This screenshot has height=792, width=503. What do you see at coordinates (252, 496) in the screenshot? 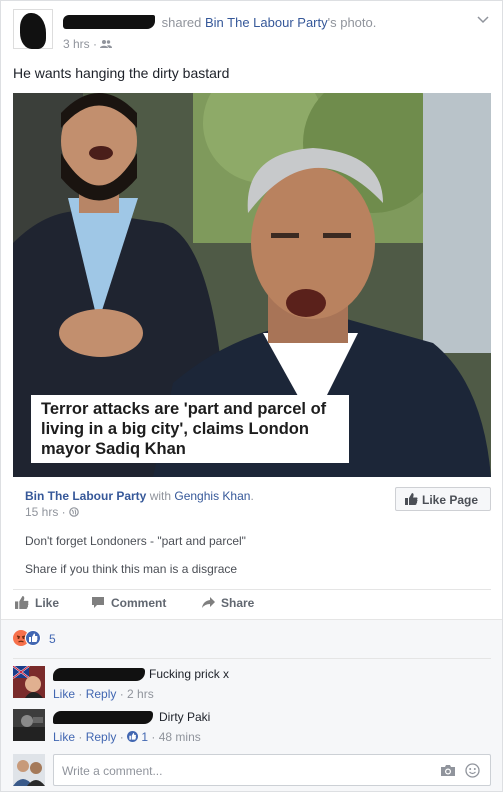
I see `with-suffix: .` at bounding box center [252, 496].